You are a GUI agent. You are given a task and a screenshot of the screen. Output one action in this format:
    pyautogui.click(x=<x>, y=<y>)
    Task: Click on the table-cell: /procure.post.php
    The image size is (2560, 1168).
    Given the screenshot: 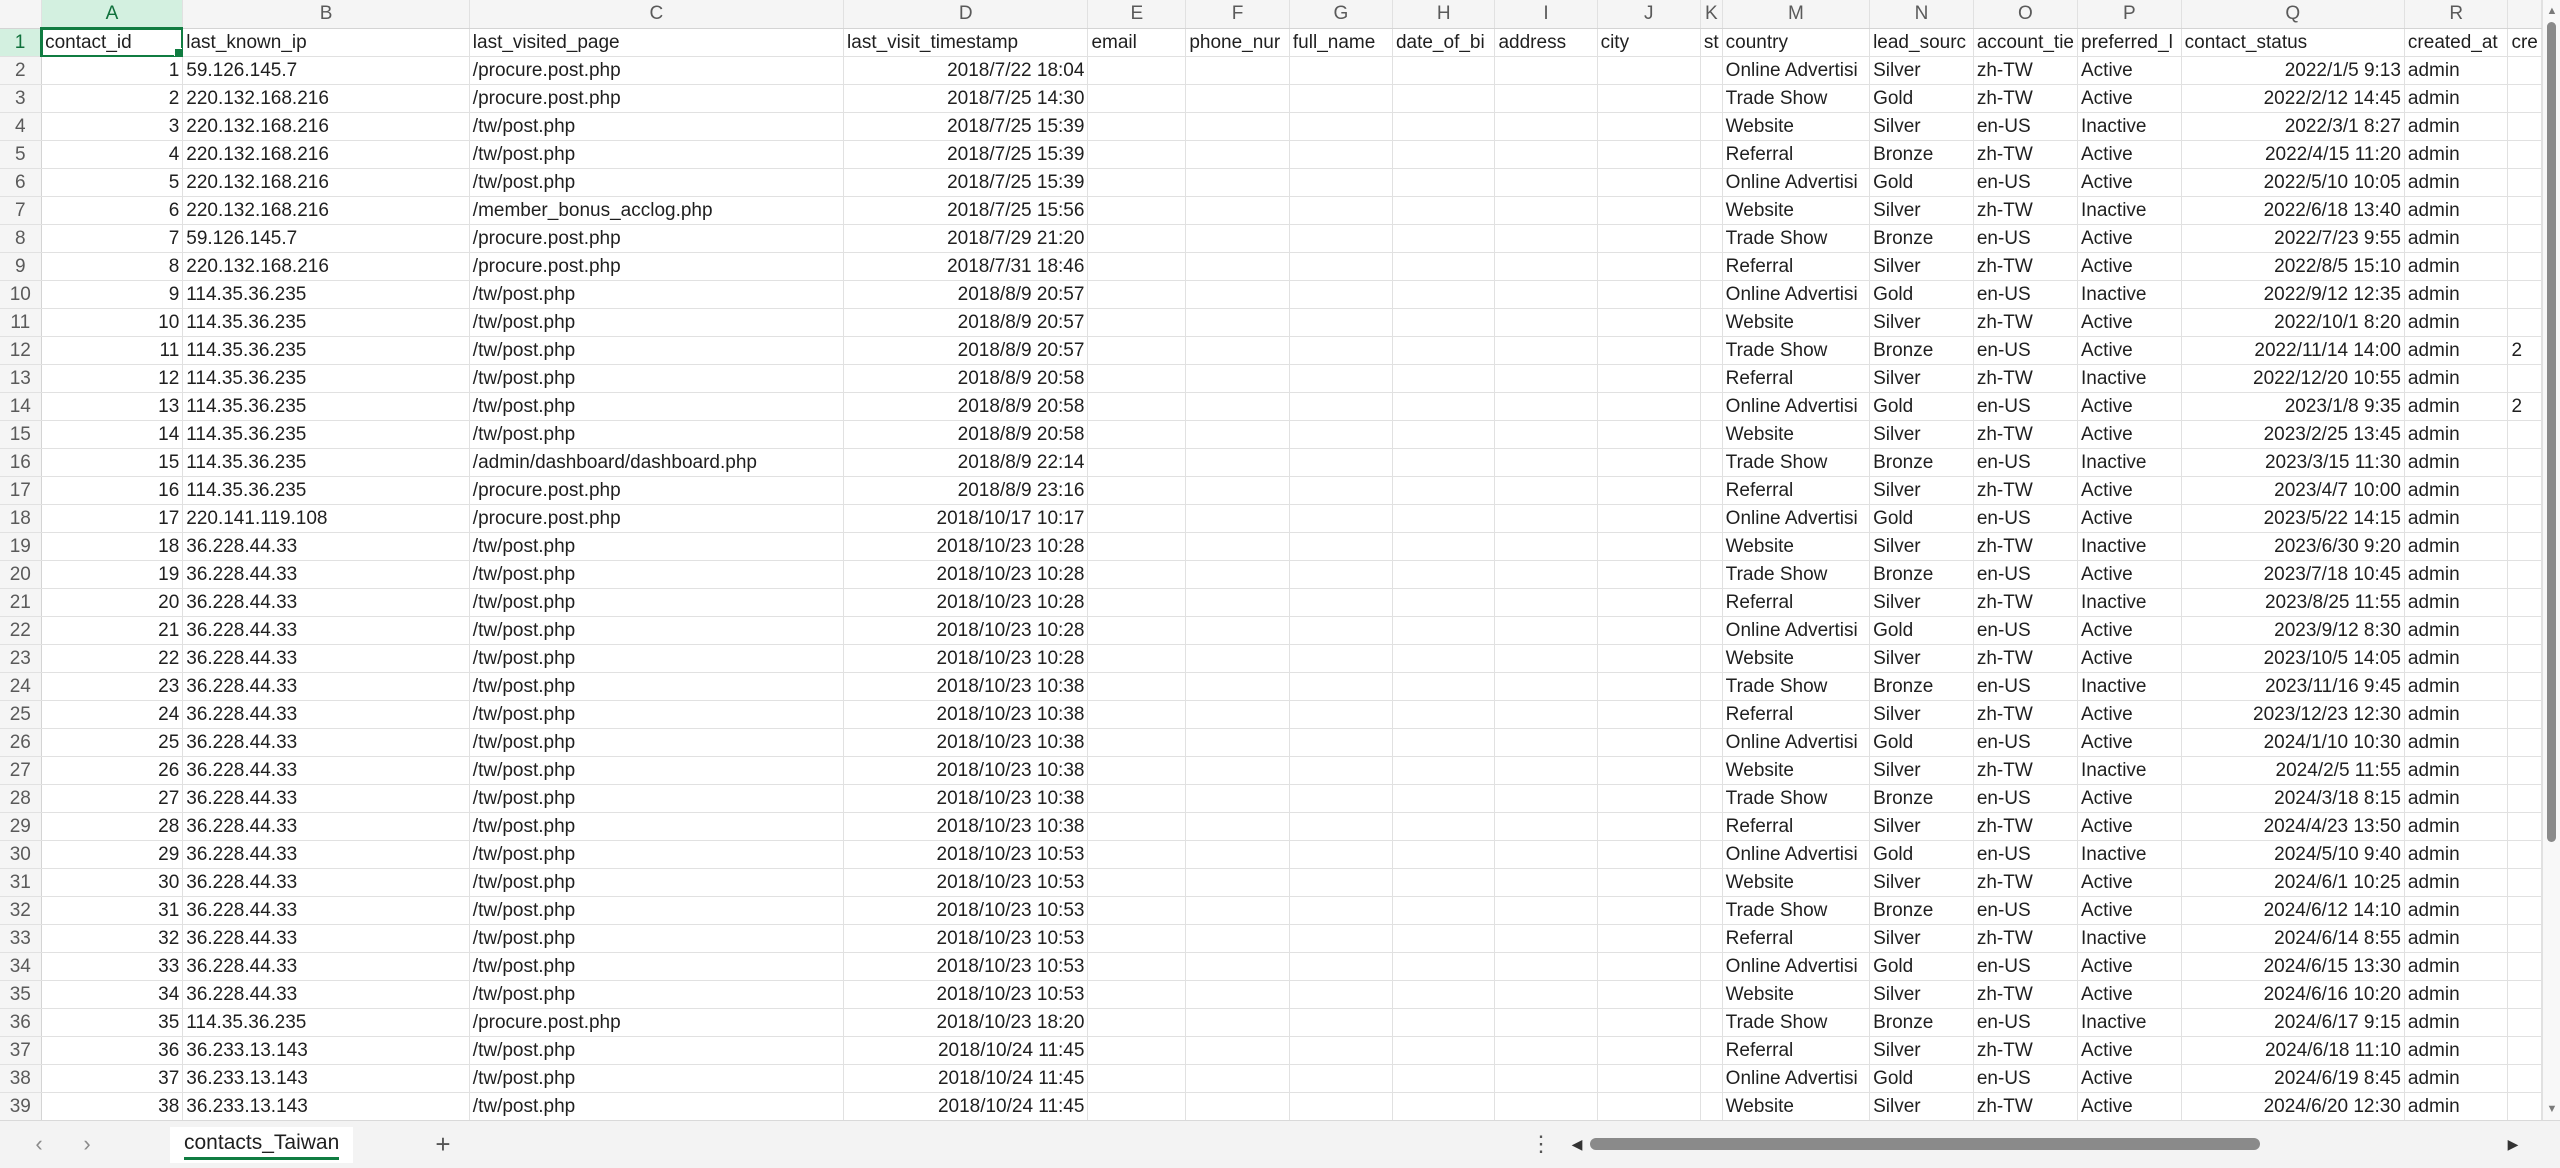 What is the action you would take?
    pyautogui.click(x=657, y=1022)
    